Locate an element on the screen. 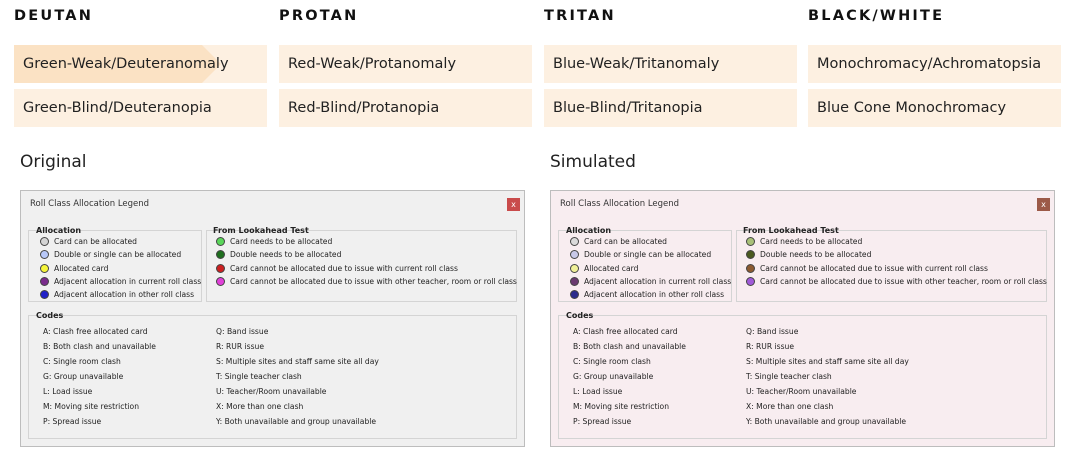 Image resolution: width=1072 pixels, height=452 pixels. lookahead-legend-item: Card needs to be allocated is located at coordinates (274, 241).